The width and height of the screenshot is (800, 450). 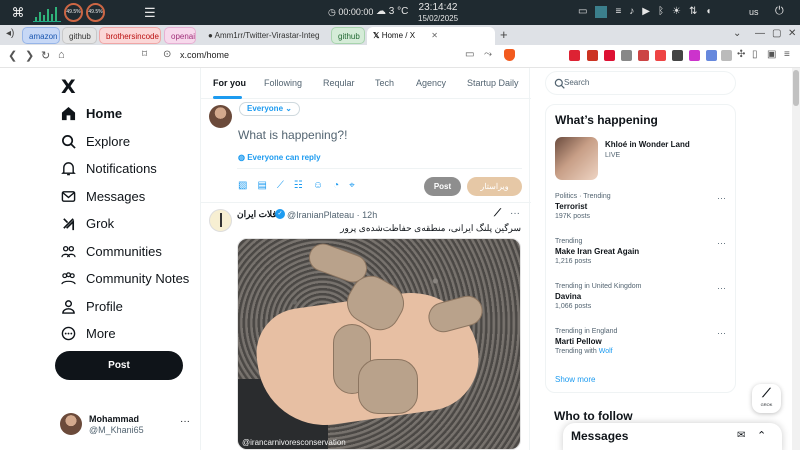 What do you see at coordinates (494, 186) in the screenshot?
I see `virastar-button: ویراستار` at bounding box center [494, 186].